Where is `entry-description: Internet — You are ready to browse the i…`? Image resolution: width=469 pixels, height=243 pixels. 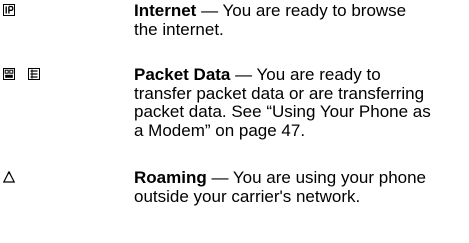 entry-description: Internet — You are ready to browse the i… is located at coordinates (284, 20).